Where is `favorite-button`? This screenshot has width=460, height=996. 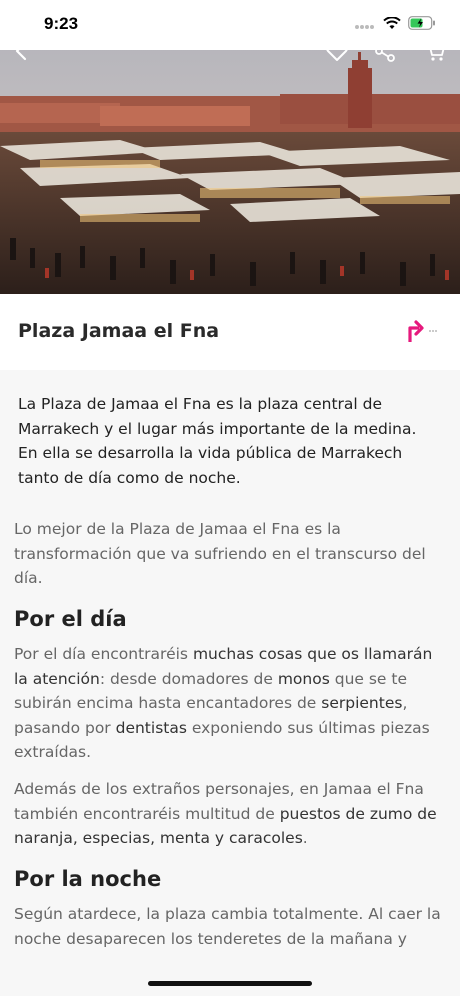 favorite-button is located at coordinates (337, 51).